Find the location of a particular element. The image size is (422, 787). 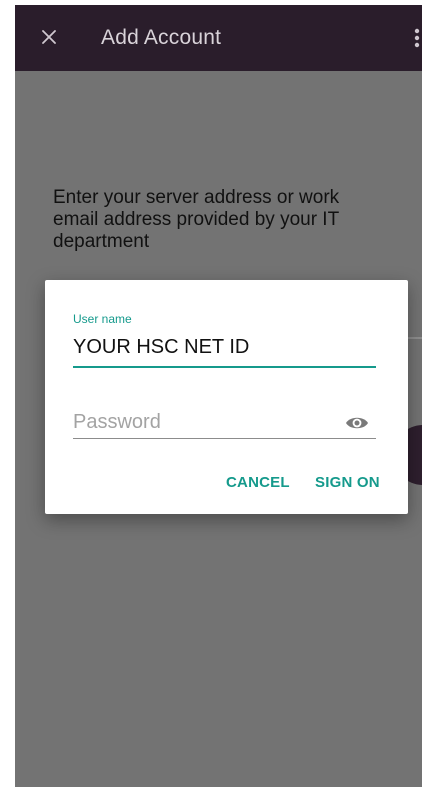

sign-on-button: SIGN ON is located at coordinates (347, 482).